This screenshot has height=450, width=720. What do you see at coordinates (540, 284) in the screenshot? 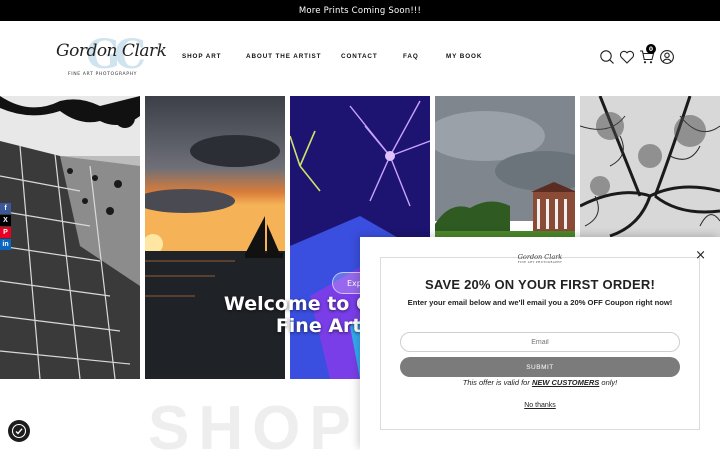
I see `popup-headline: SAVE 20% ON YOUR FIRST ORDER!` at bounding box center [540, 284].